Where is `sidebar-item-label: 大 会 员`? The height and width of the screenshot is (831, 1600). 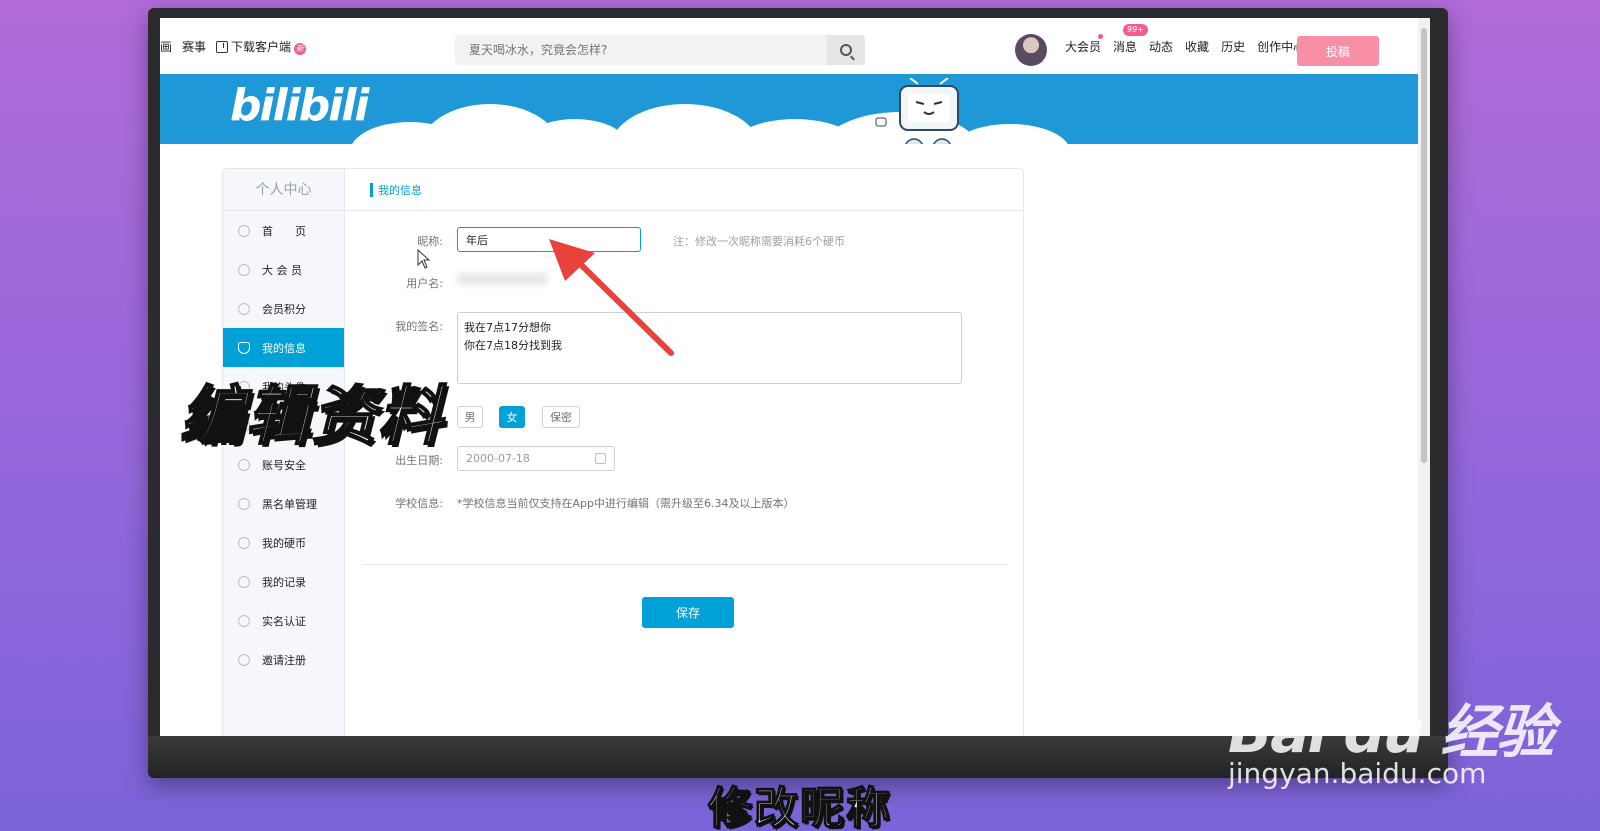
sidebar-item-label: 大 会 员 is located at coordinates (282, 270).